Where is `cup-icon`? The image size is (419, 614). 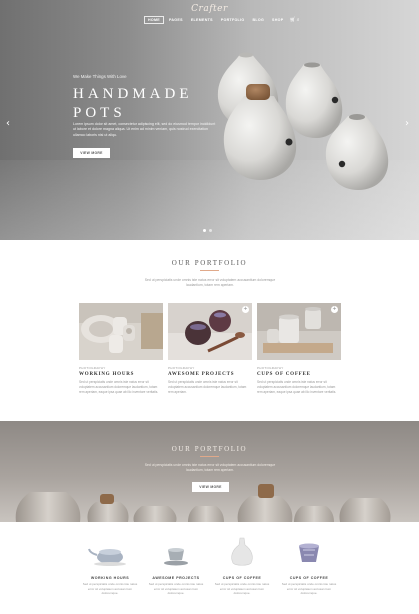
cup-icon is located at coordinates (176, 557).